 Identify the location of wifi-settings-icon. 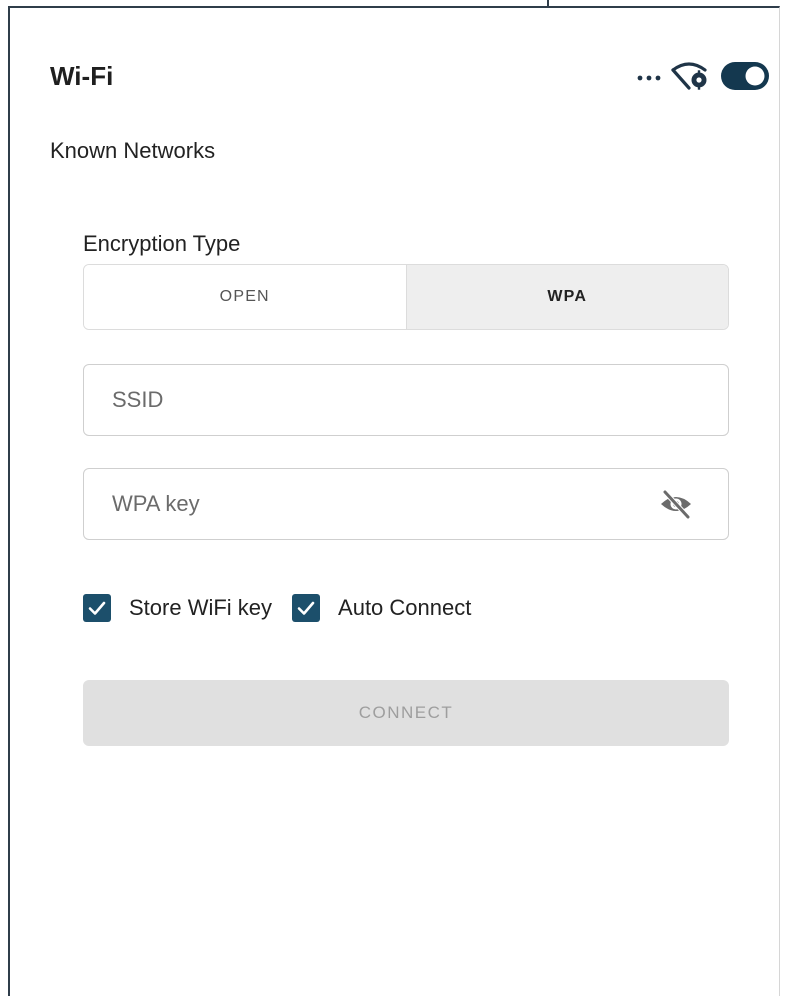
(691, 76).